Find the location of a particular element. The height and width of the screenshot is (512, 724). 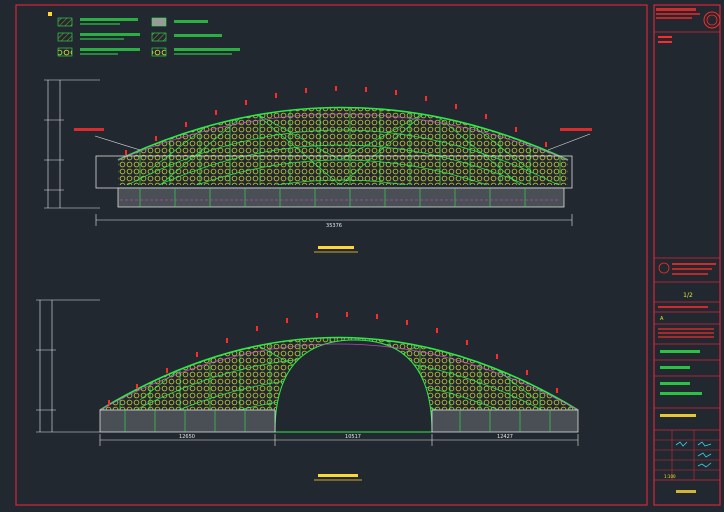

legend is located at coordinates (144, 34).